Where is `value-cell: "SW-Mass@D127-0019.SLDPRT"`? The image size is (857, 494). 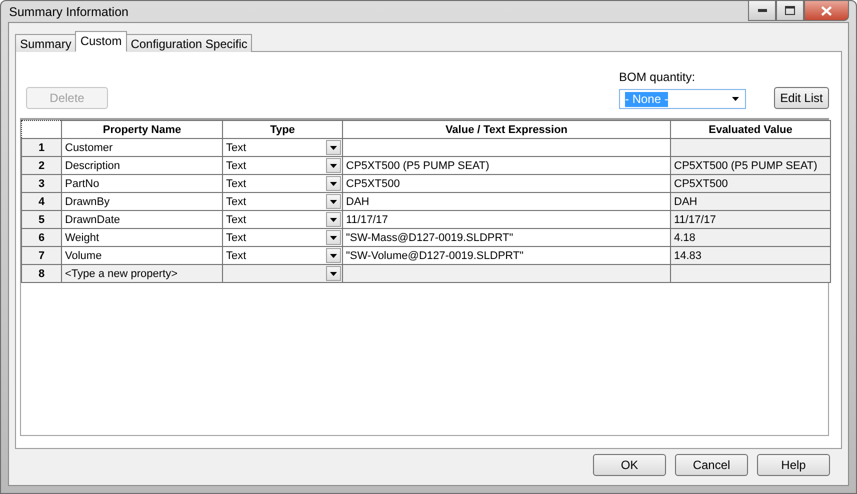
value-cell: "SW-Mass@D127-0019.SLDPRT" is located at coordinates (506, 237).